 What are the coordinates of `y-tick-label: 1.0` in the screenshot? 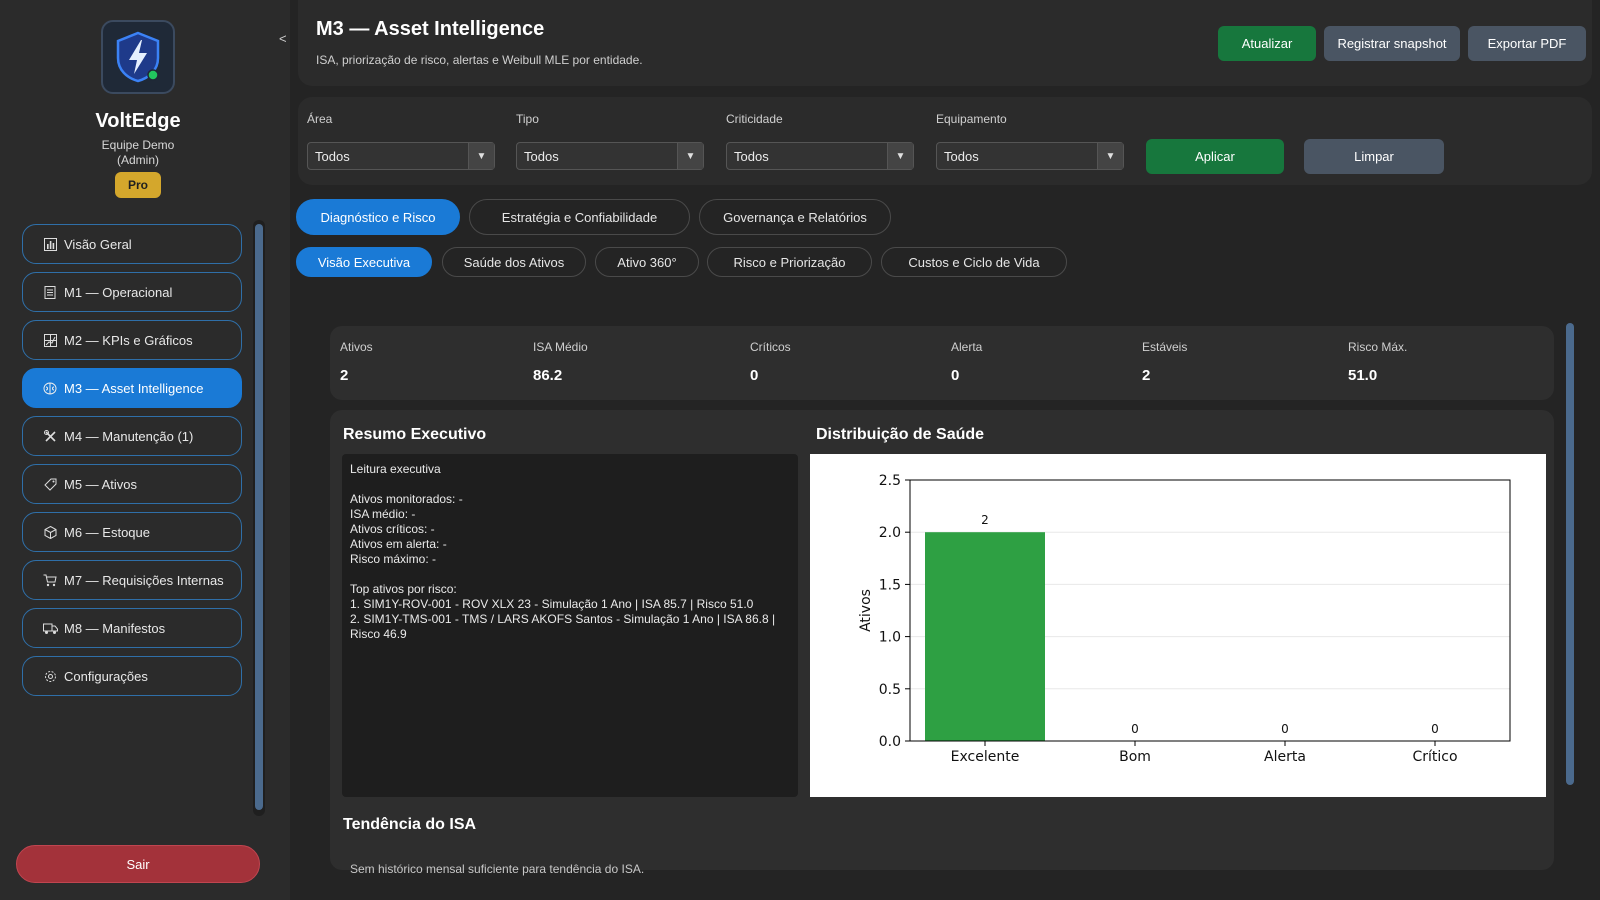 It's located at (890, 638).